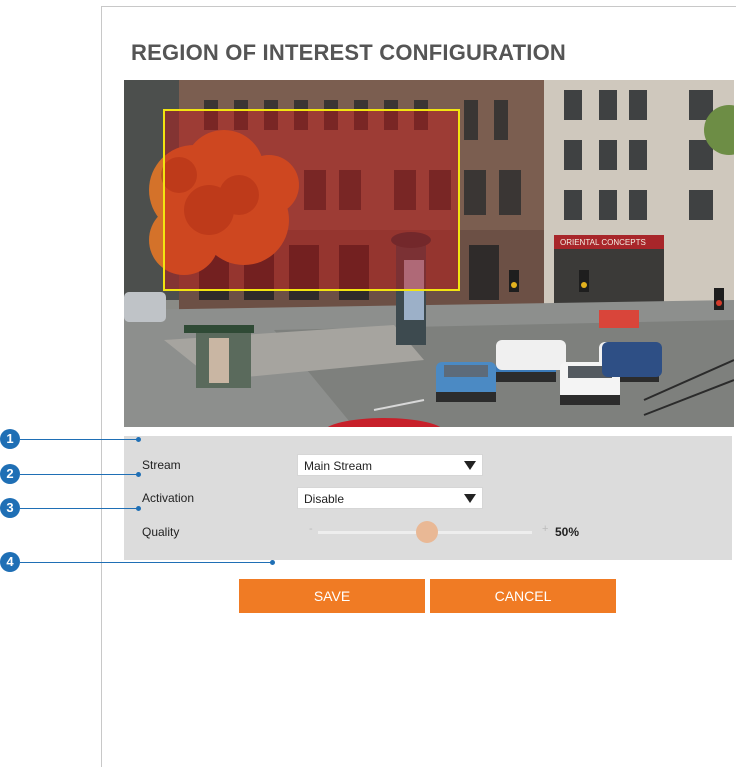 The width and height of the screenshot is (736, 767). What do you see at coordinates (348, 52) in the screenshot?
I see `page-title: REGION OF INTEREST CONFIGURATION` at bounding box center [348, 52].